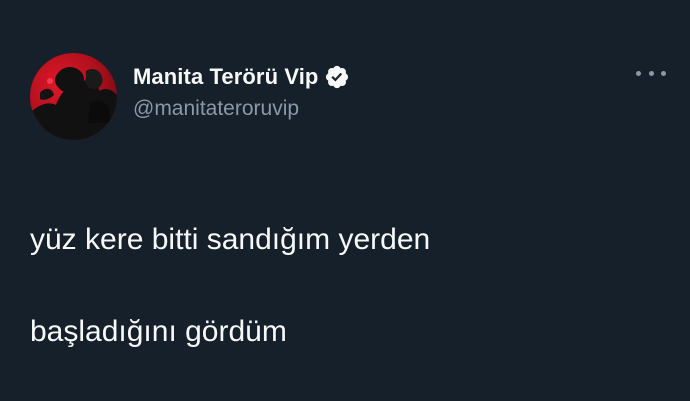 This screenshot has height=401, width=690. I want to click on tweet-text-line: başladığını gördüm, so click(158, 331).